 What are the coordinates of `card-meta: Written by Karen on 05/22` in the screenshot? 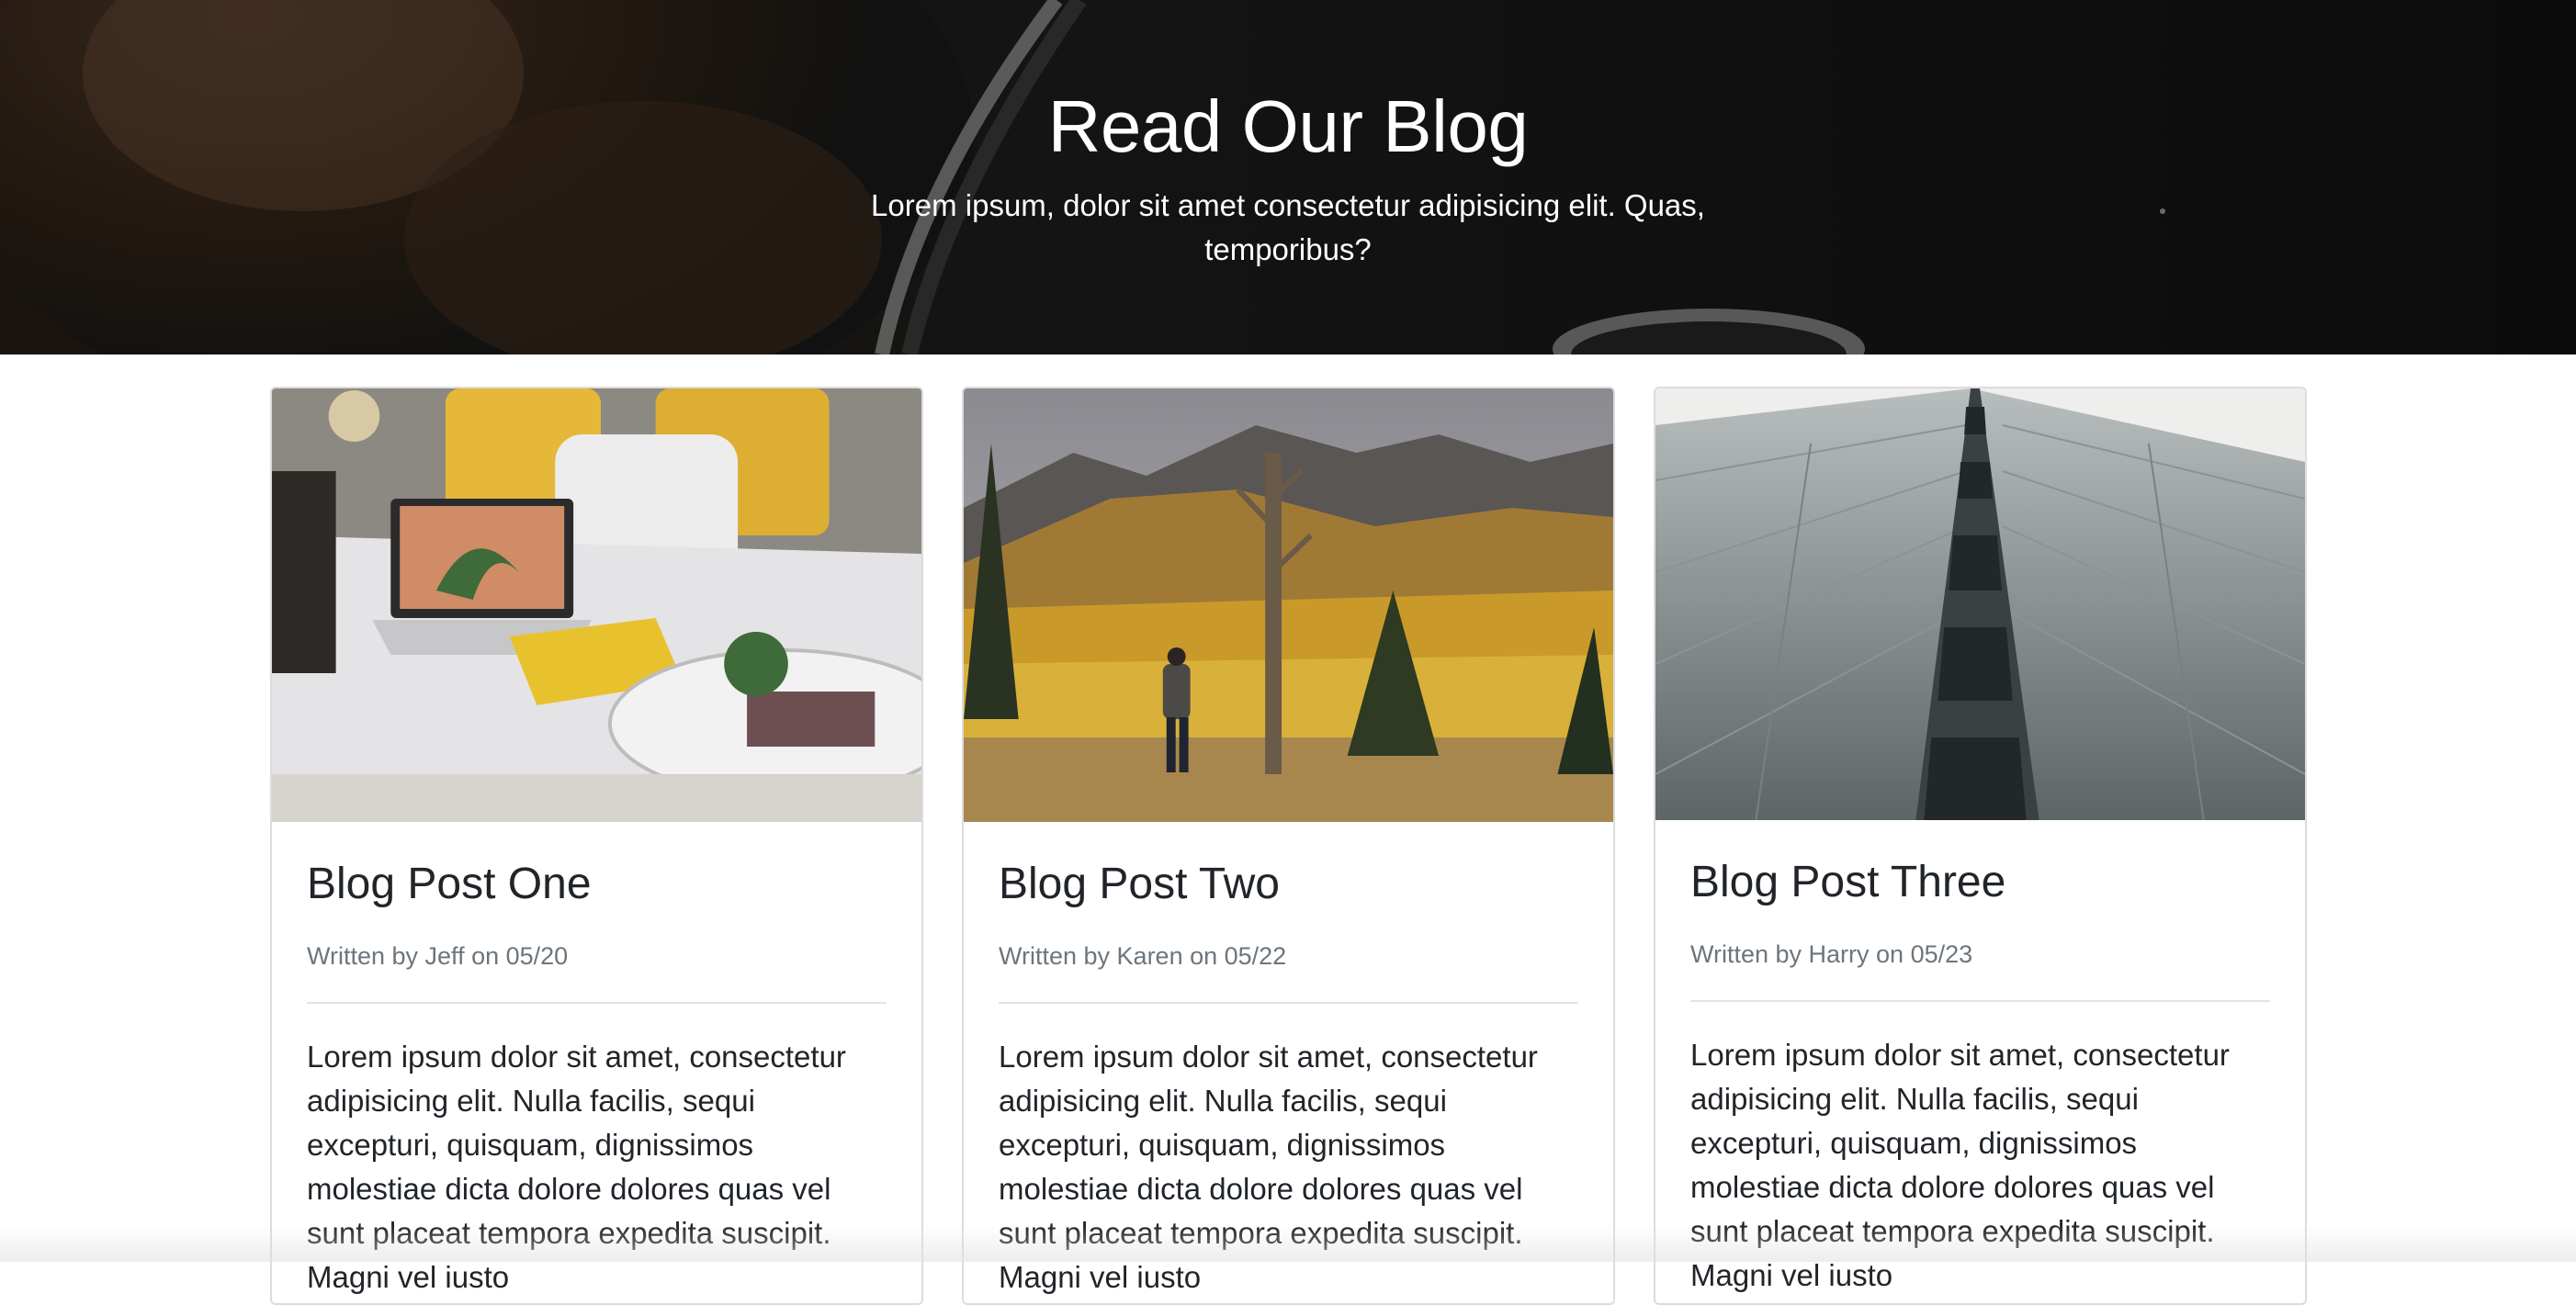 It's located at (1288, 956).